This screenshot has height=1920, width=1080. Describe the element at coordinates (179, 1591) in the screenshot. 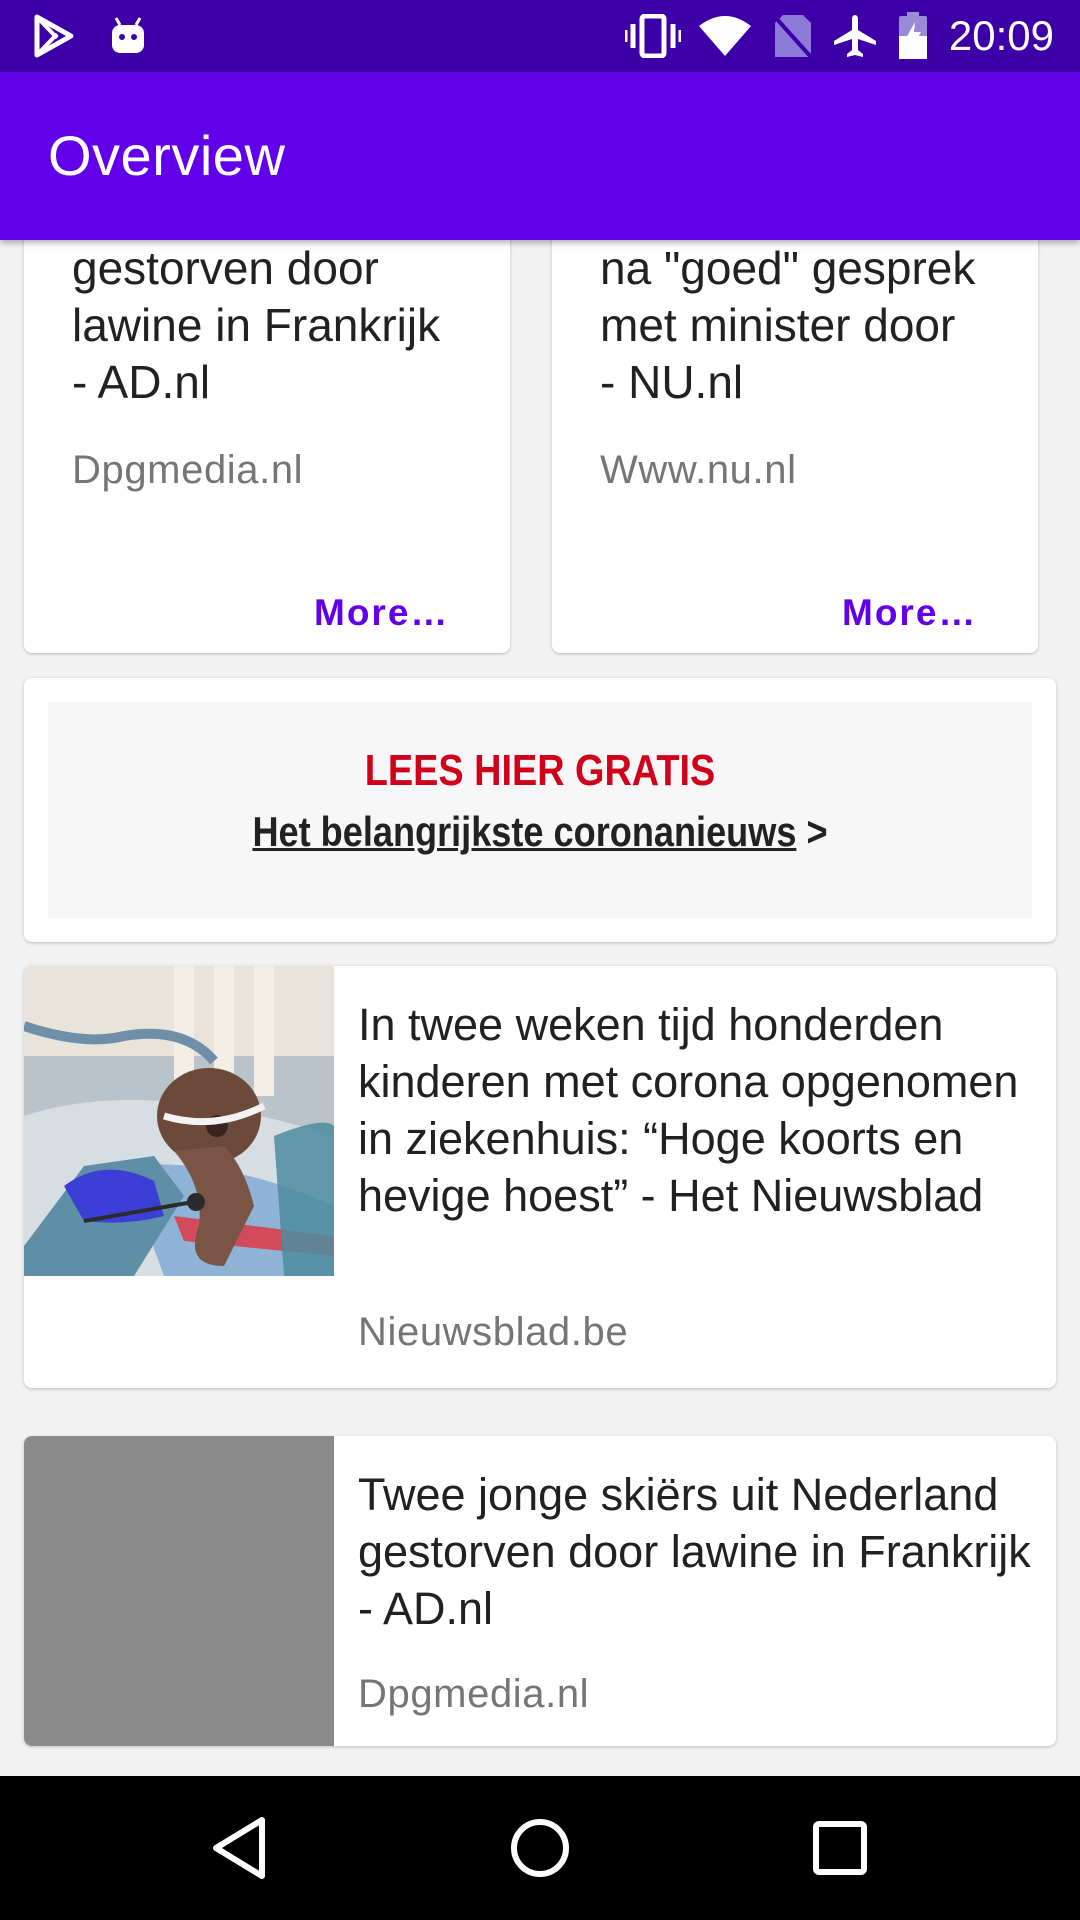

I see `article-thumbnail-placeholder` at that location.